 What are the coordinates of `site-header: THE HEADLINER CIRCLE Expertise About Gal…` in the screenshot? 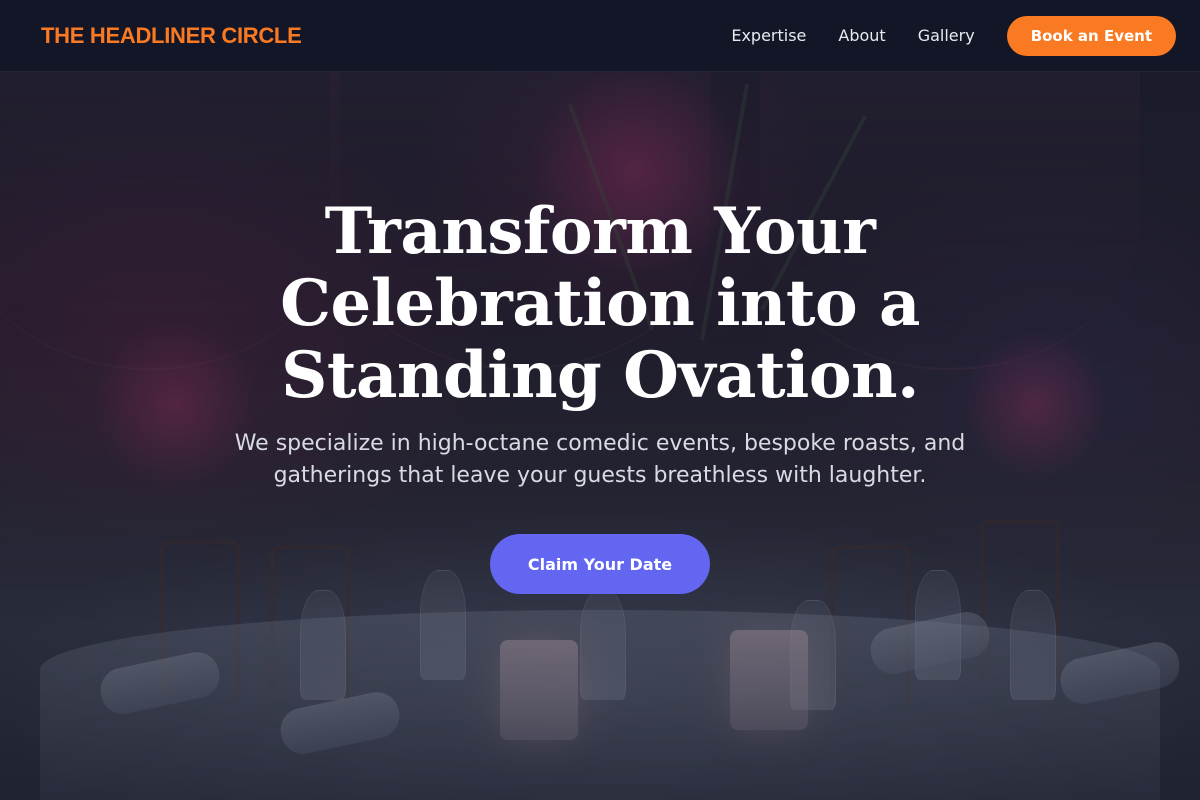 It's located at (600, 36).